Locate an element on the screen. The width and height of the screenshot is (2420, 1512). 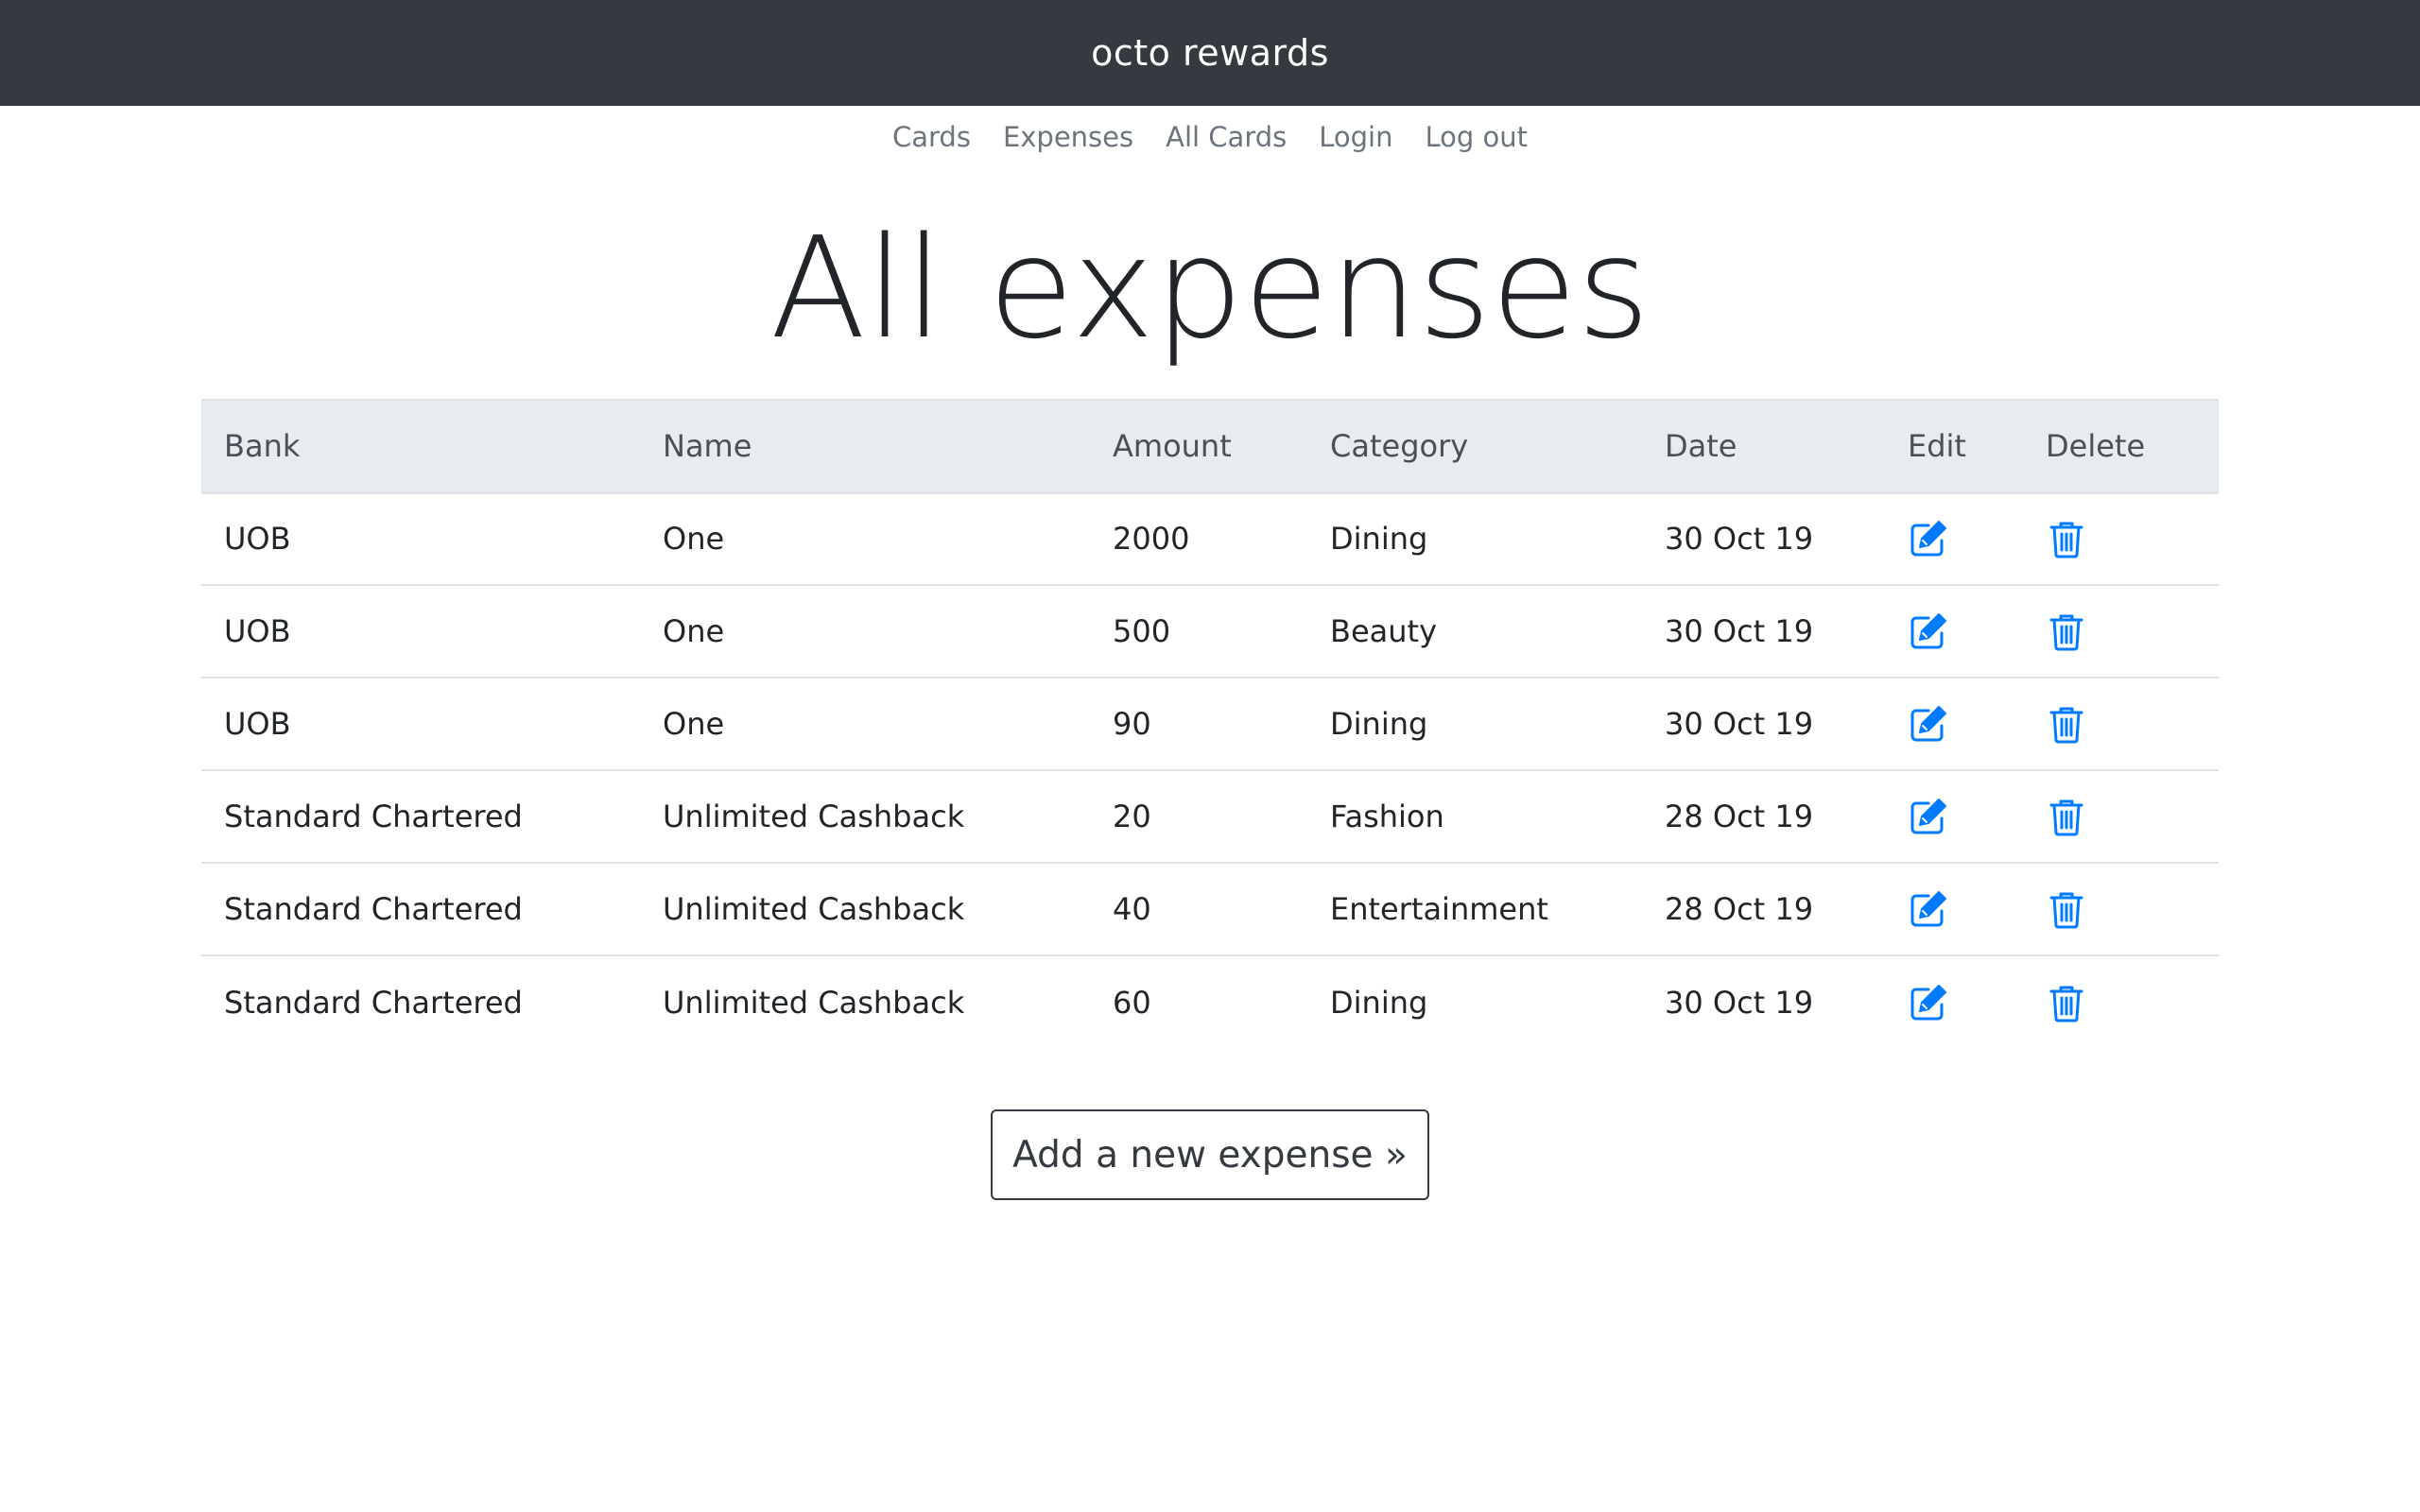
column-header-category: Category is located at coordinates (1474, 446).